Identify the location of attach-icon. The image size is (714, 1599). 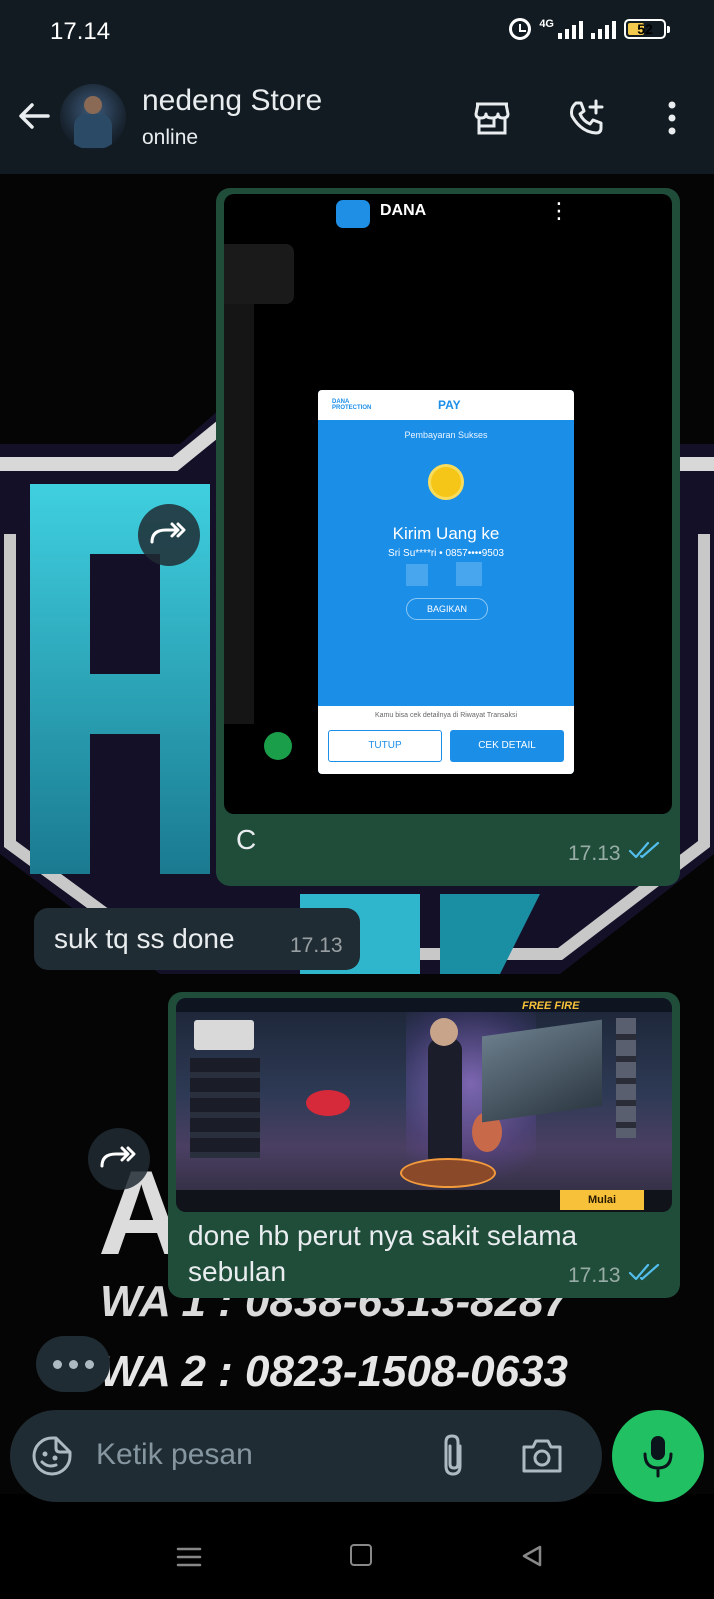
(454, 1456).